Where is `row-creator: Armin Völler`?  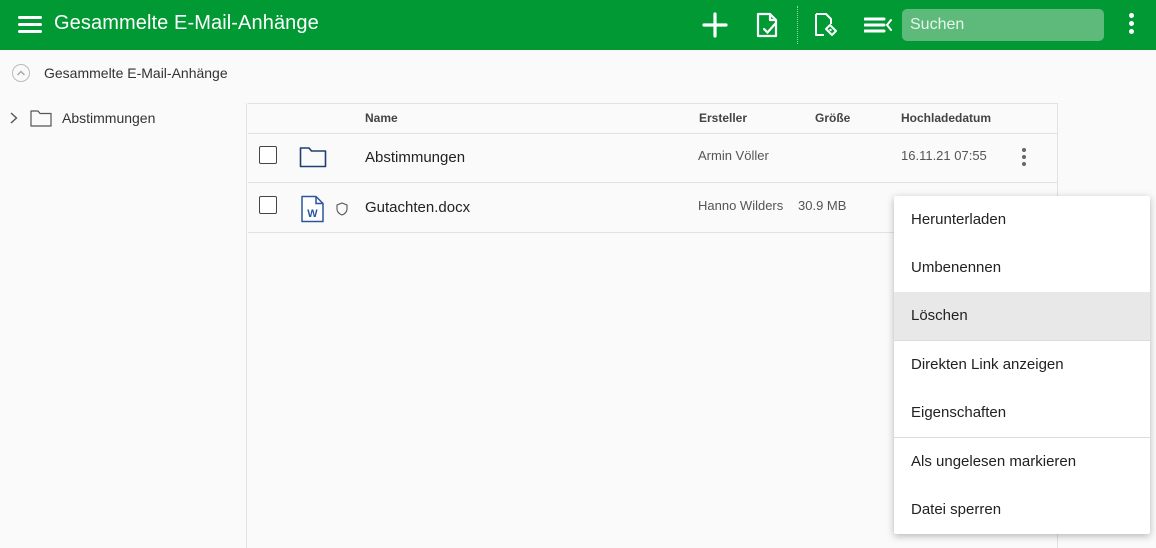 row-creator: Armin Völler is located at coordinates (733, 155).